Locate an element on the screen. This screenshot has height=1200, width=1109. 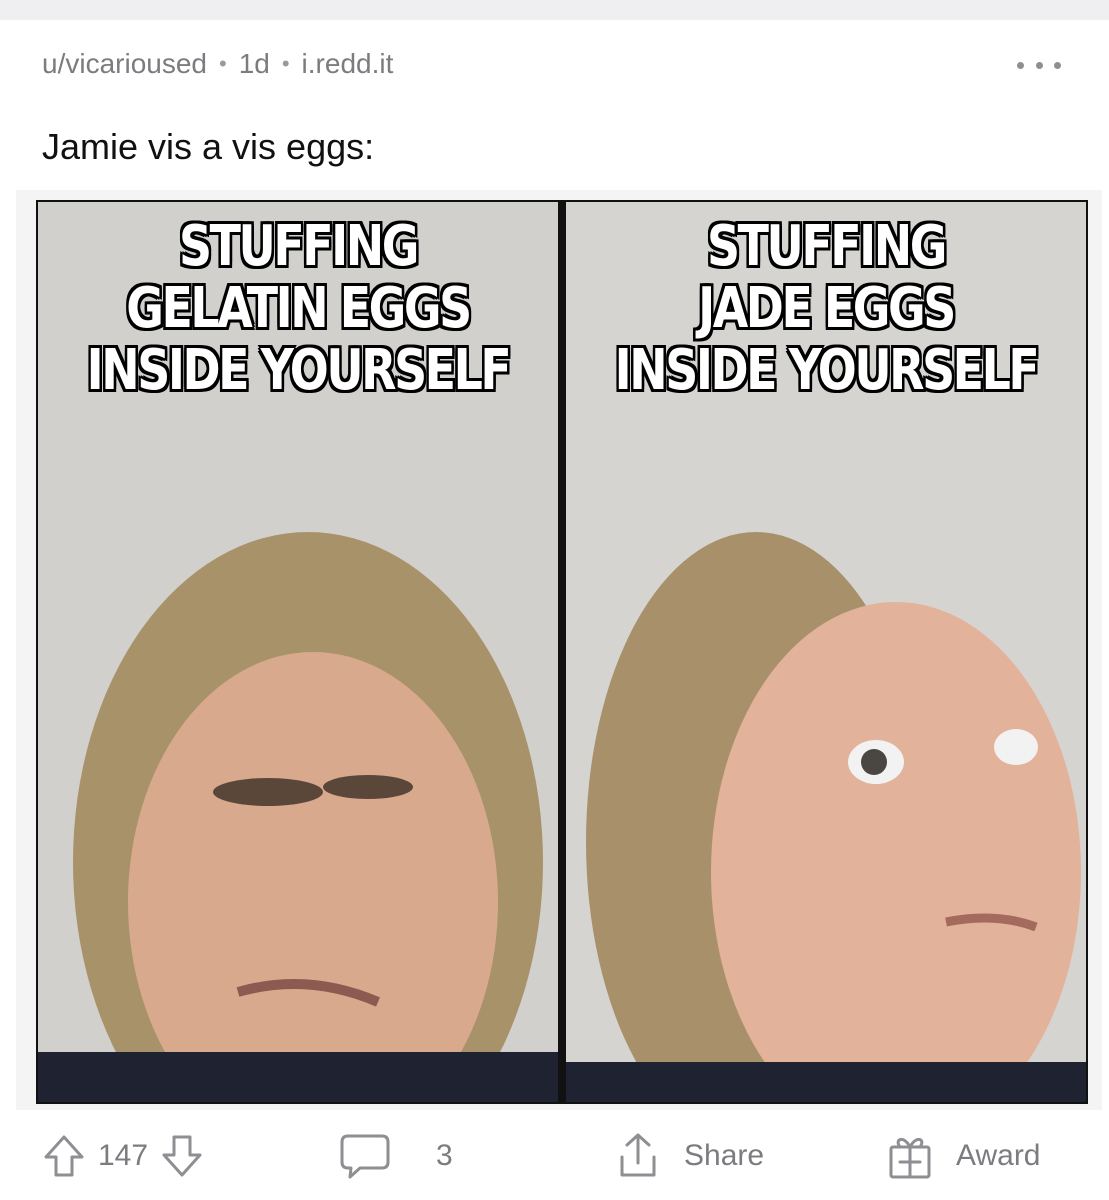
vote-score: 147 is located at coordinates (123, 1155).